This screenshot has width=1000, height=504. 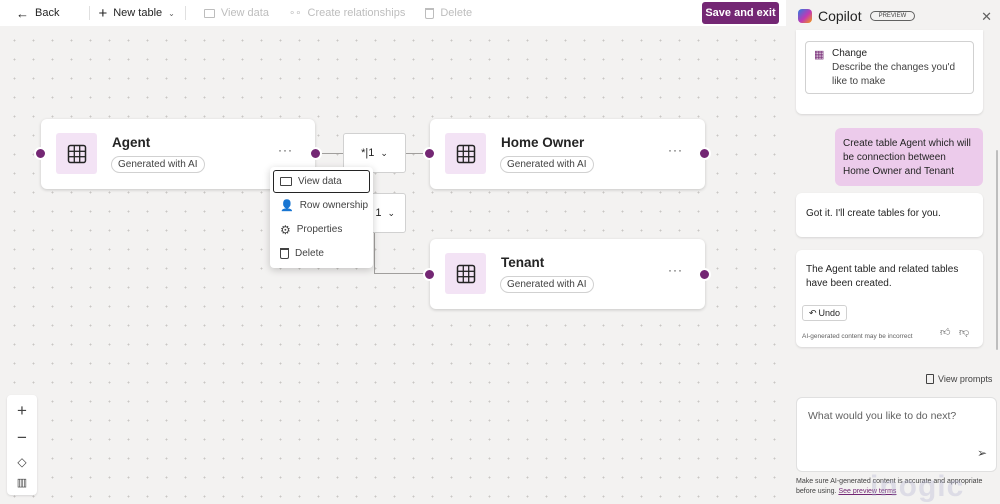 I want to click on prompt-placeholder: What would you like to do next?, so click(x=882, y=416).